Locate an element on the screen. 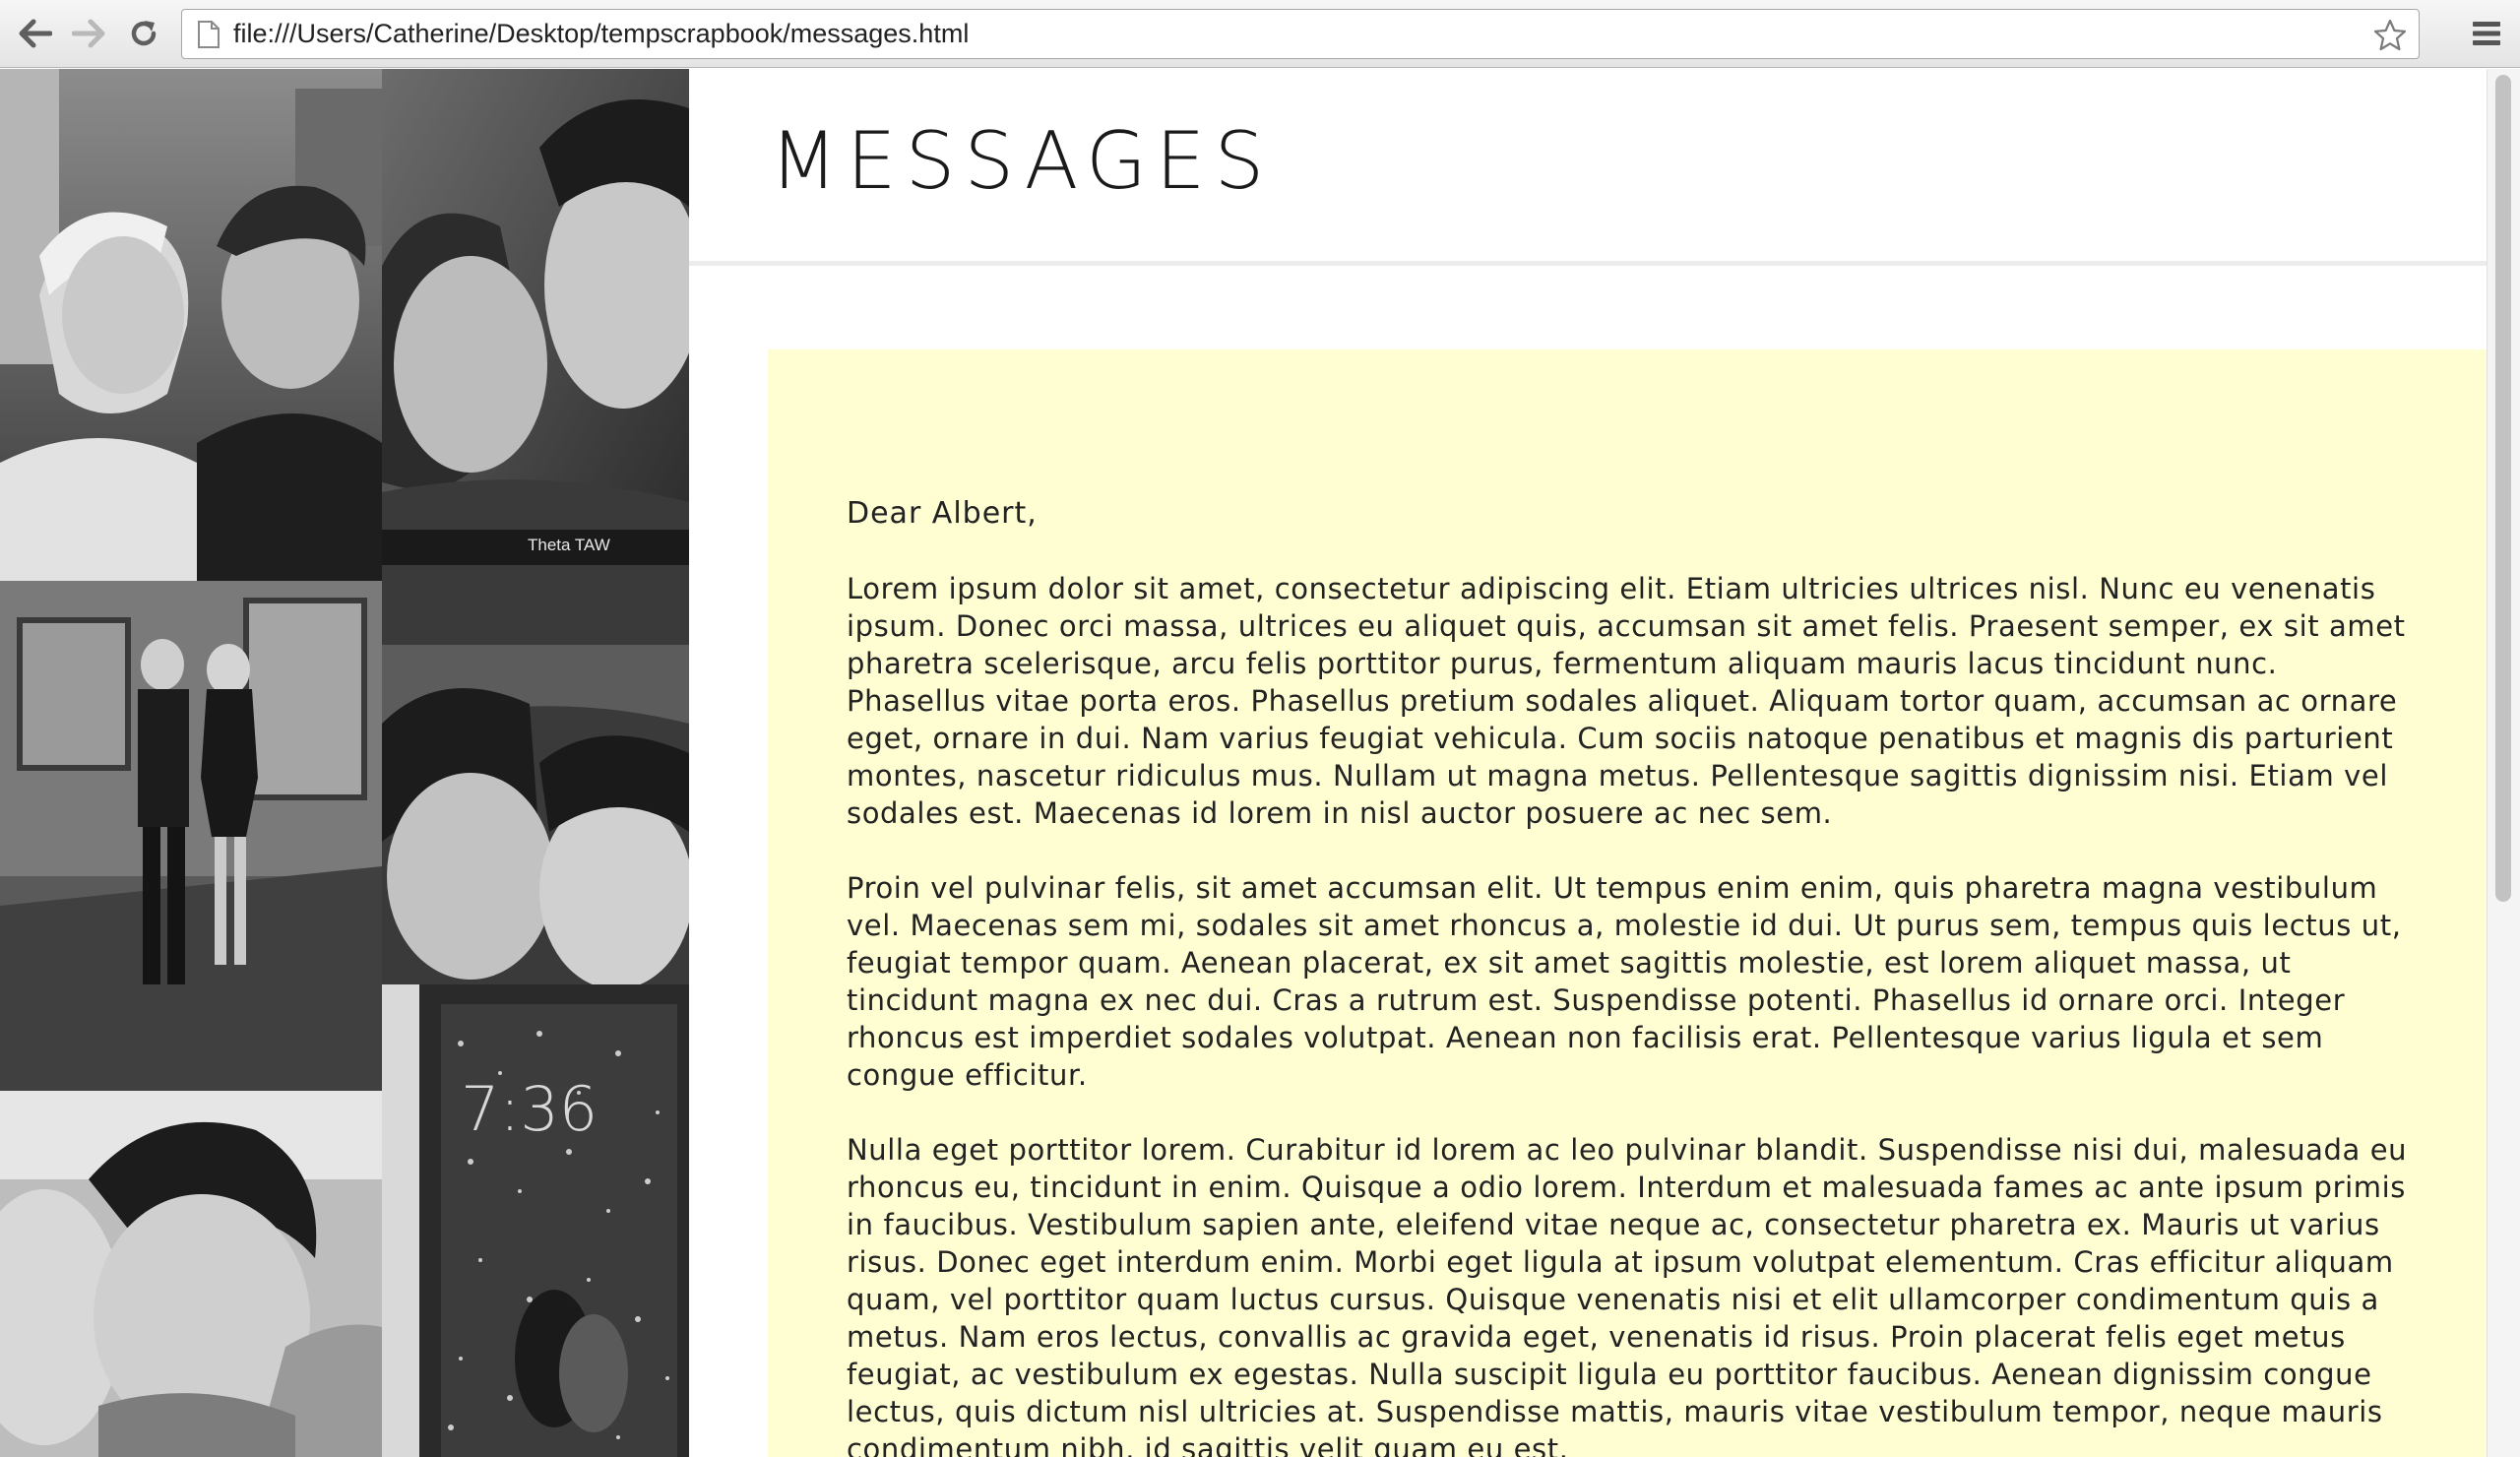  reload-button is located at coordinates (143, 33).